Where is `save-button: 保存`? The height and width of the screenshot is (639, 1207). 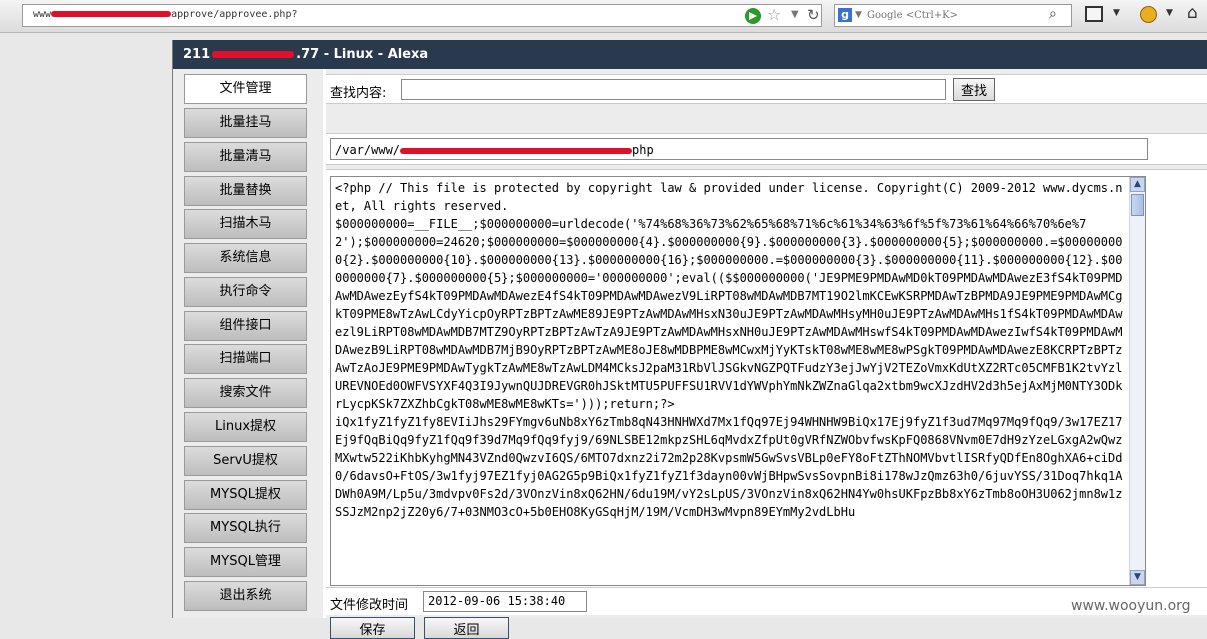
save-button: 保存 is located at coordinates (372, 628).